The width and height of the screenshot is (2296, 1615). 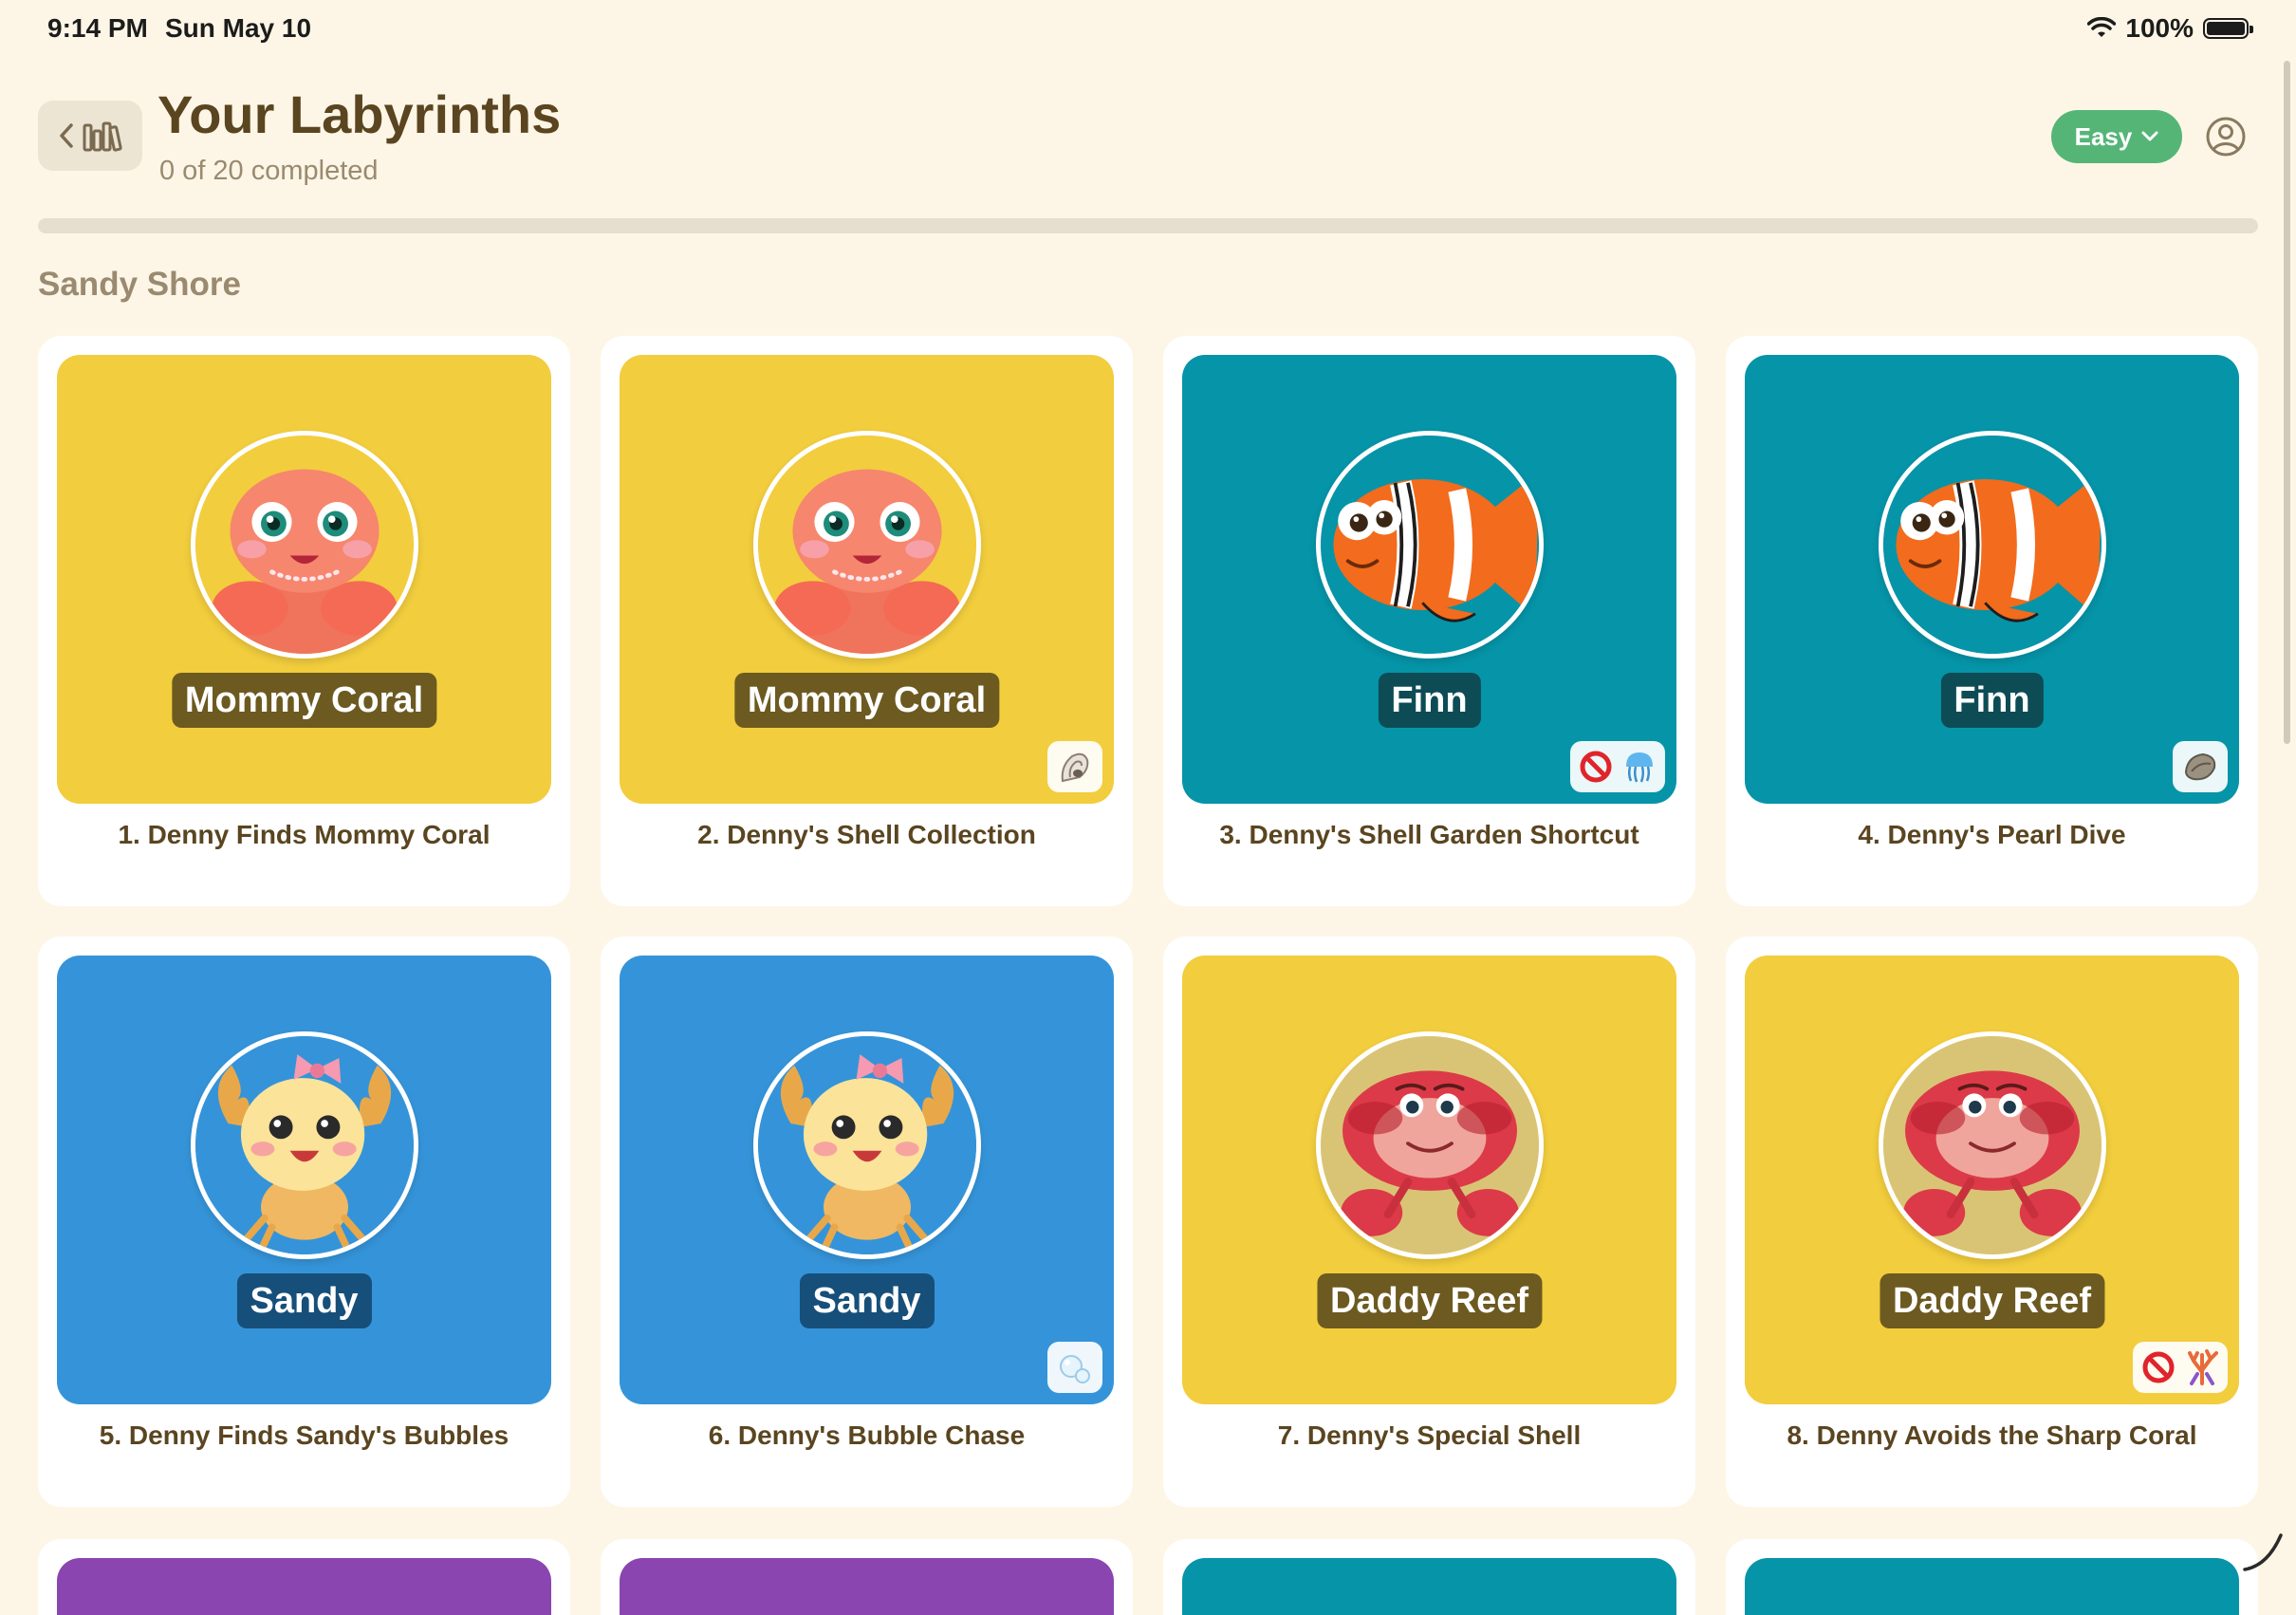 I want to click on next-row-cards, so click(x=1148, y=1577).